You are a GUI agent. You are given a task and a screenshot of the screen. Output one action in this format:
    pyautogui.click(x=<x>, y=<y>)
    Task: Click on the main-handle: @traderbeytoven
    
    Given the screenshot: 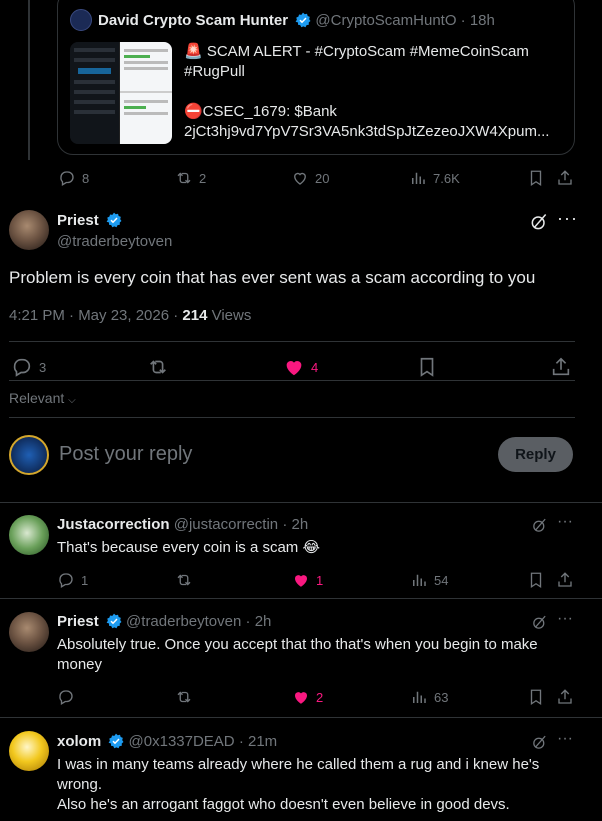 What is the action you would take?
    pyautogui.click(x=114, y=241)
    